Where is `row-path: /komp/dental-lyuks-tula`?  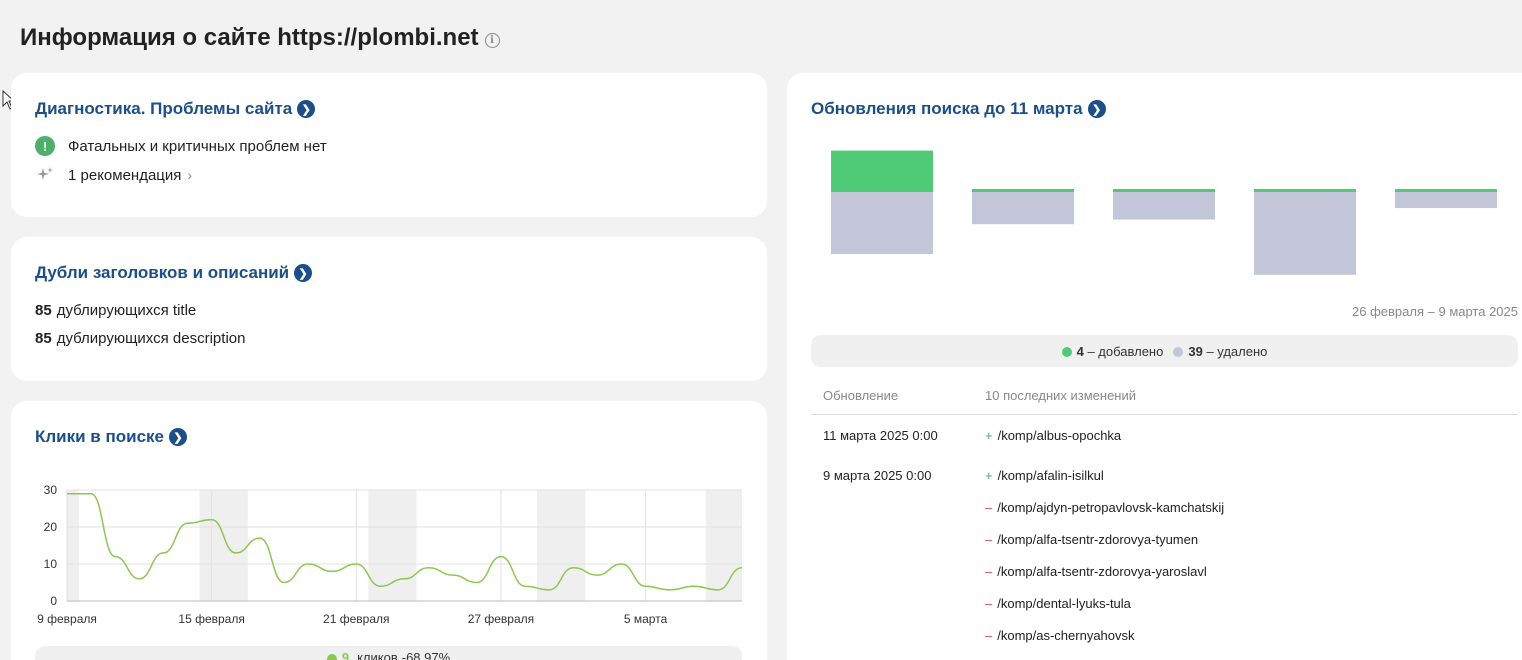 row-path: /komp/dental-lyuks-tula is located at coordinates (1064, 603).